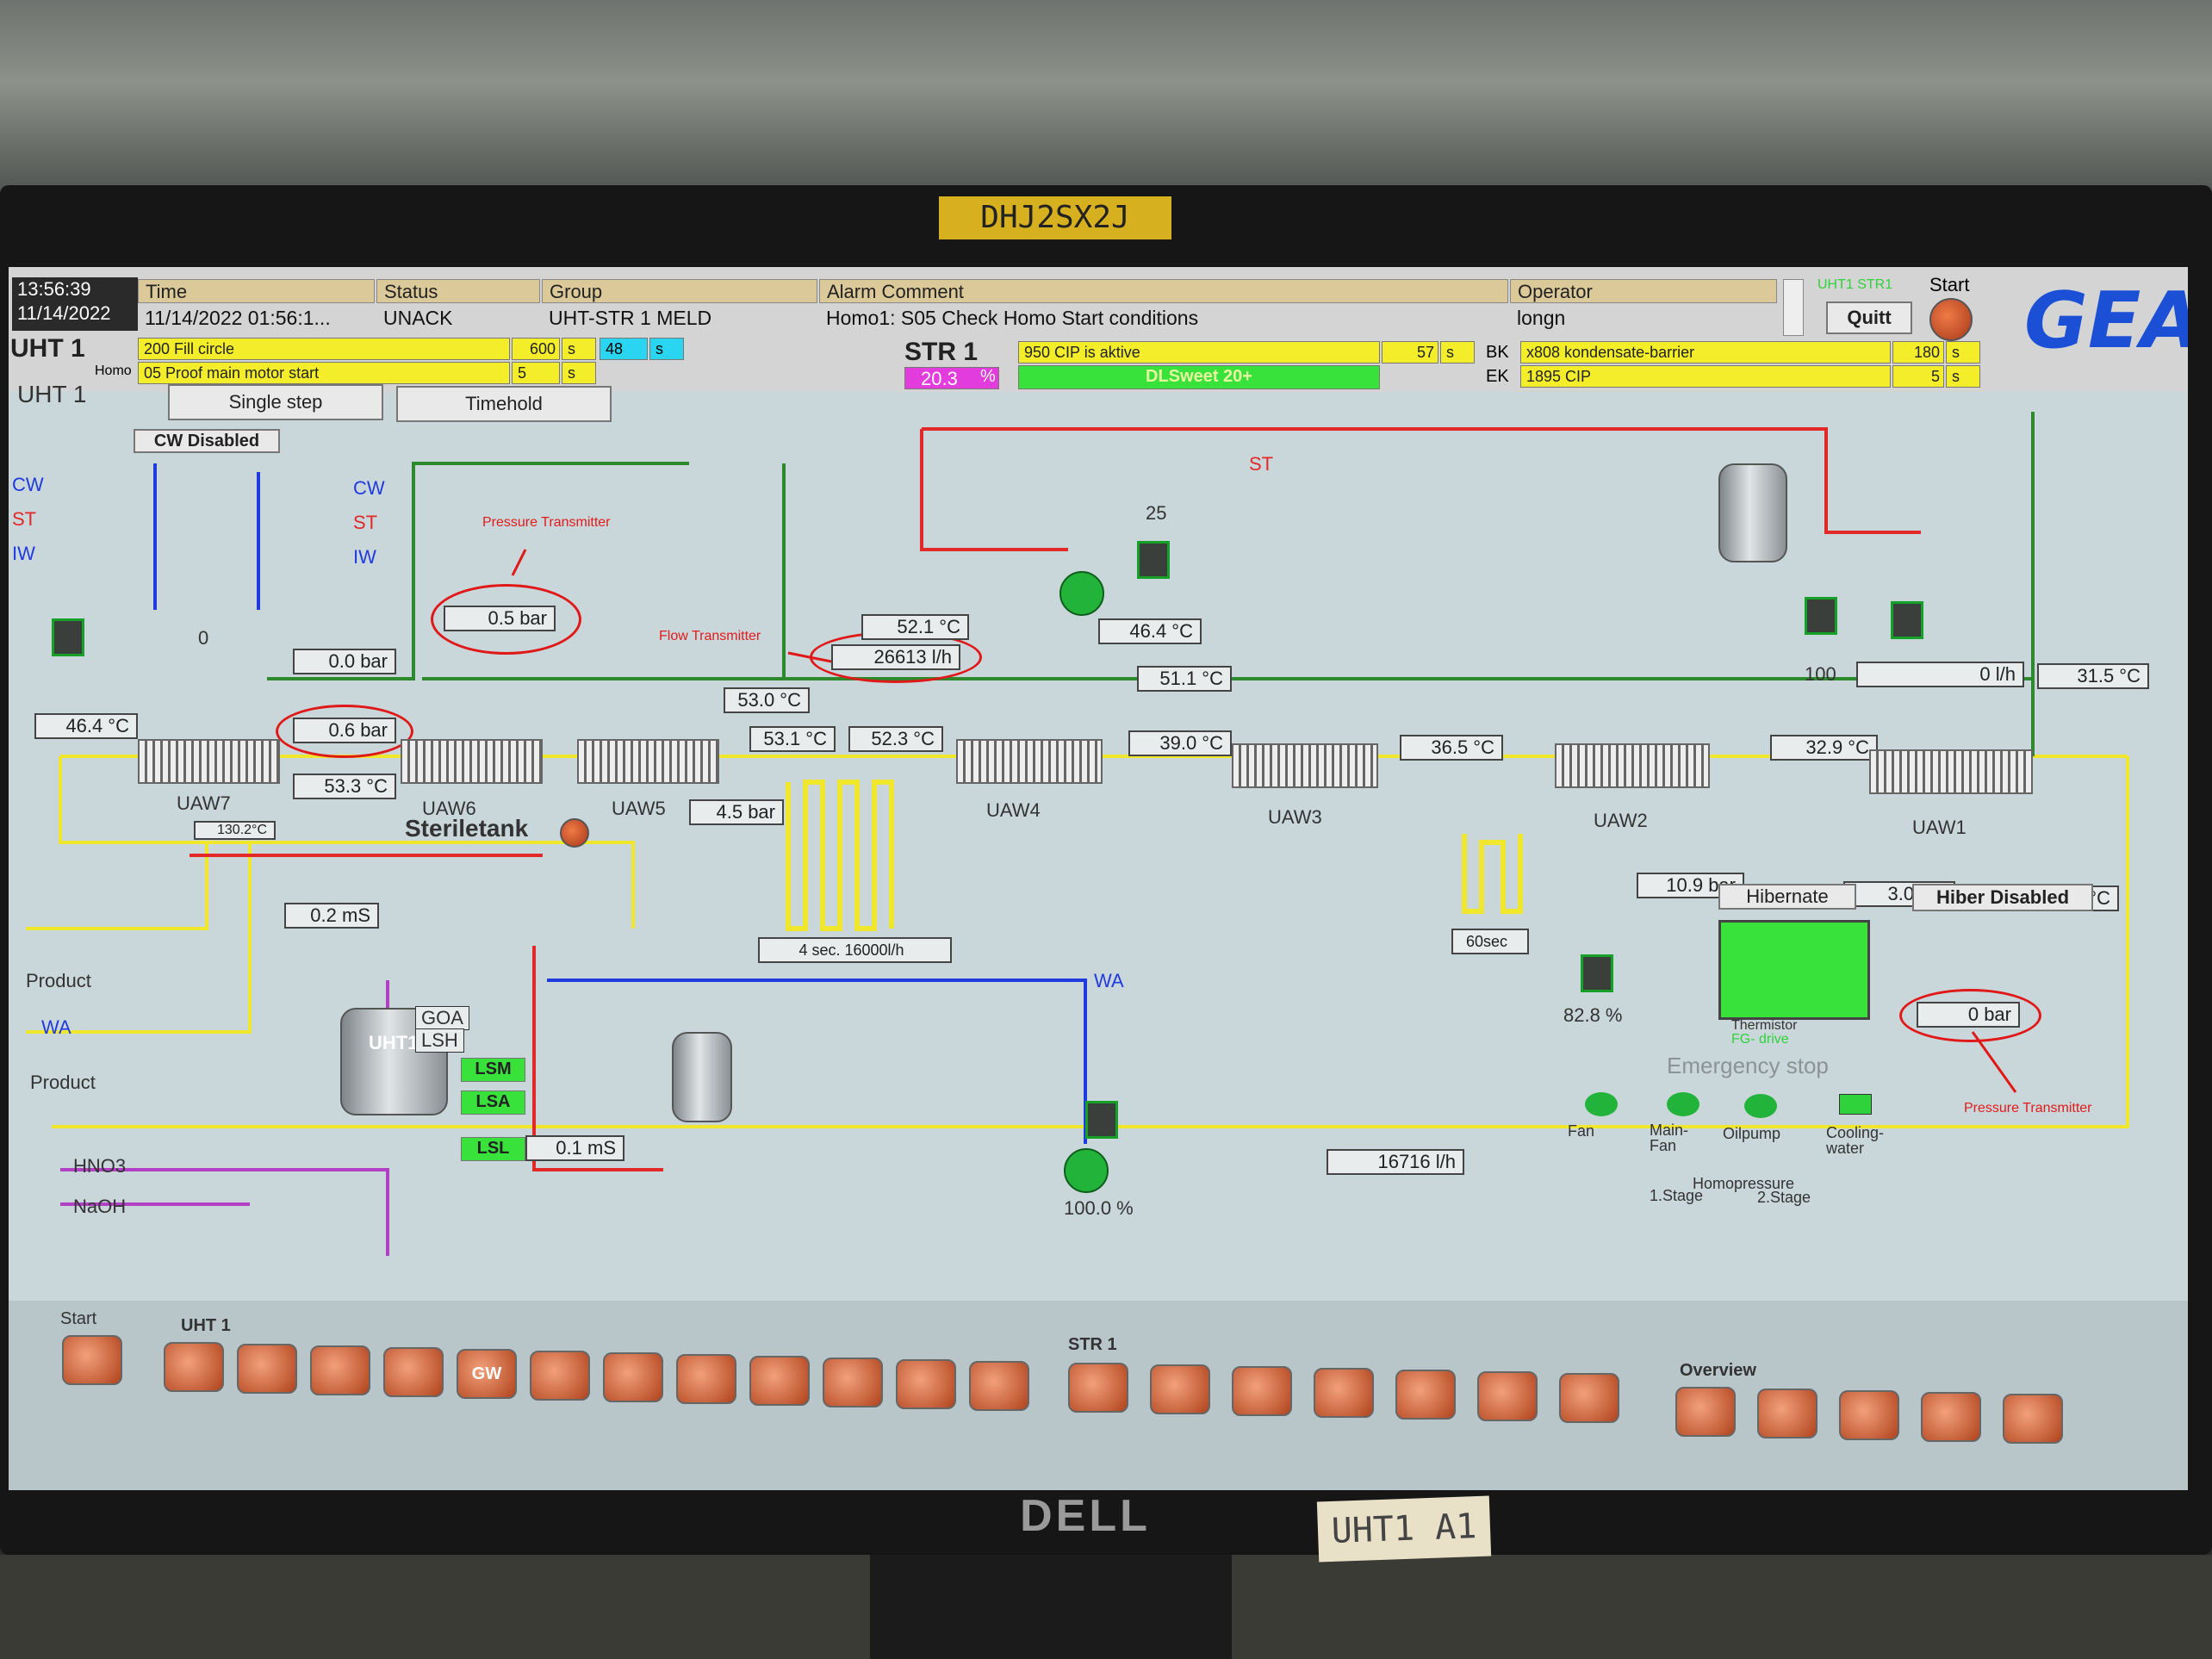  I want to click on reading-holding: 4 sec. 16000l/h, so click(855, 950).